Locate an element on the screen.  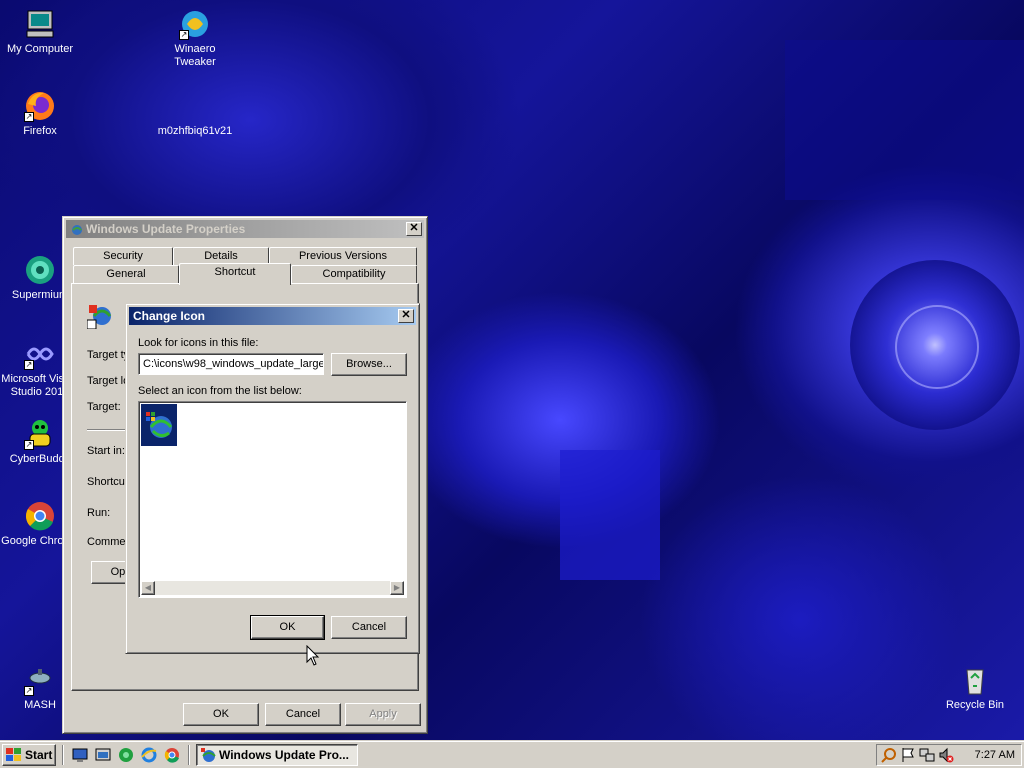
start-in-label: Start in: is located at coordinates (106, 451).